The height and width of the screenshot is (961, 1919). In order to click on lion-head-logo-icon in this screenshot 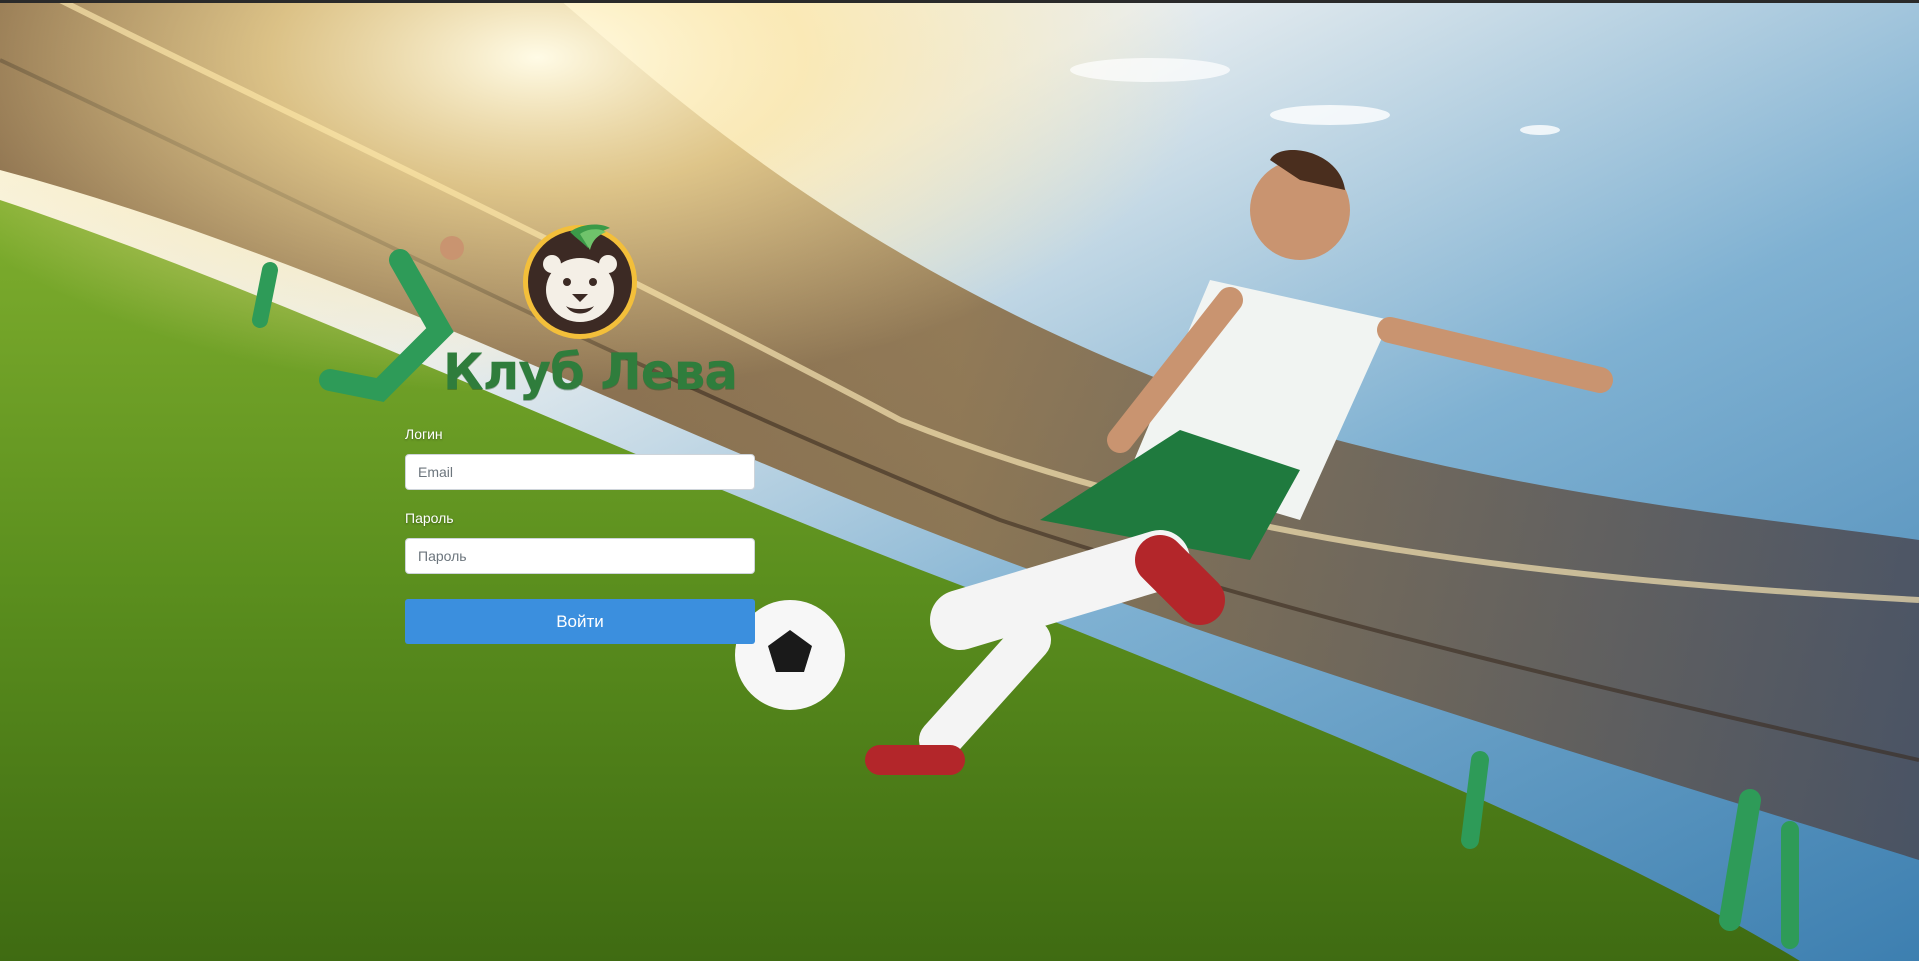, I will do `click(580, 282)`.